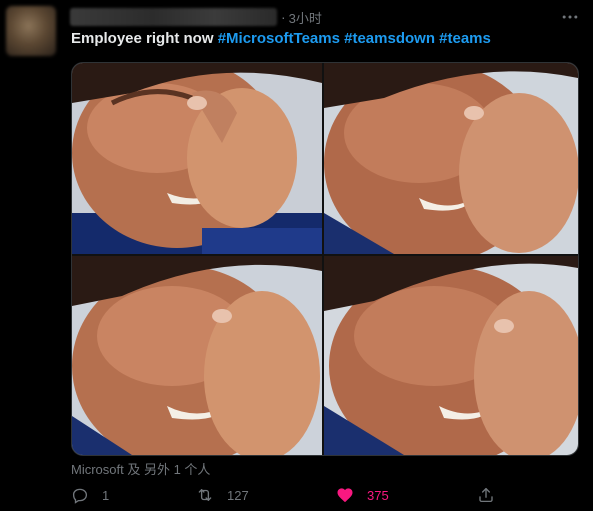 The width and height of the screenshot is (593, 511). What do you see at coordinates (305, 17) in the screenshot?
I see `timestamp: 3小时` at bounding box center [305, 17].